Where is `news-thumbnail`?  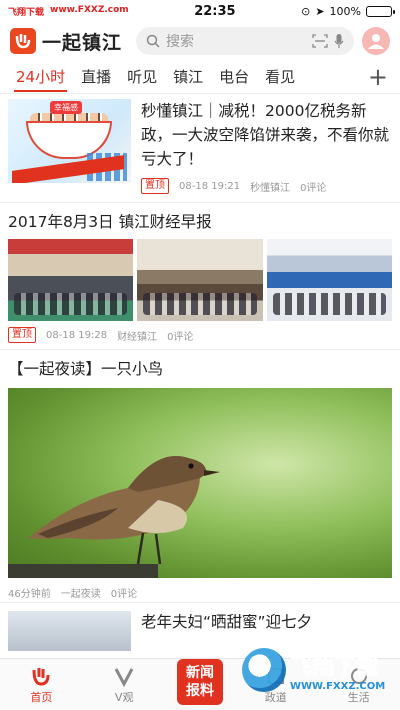
news-thumbnail is located at coordinates (69, 631).